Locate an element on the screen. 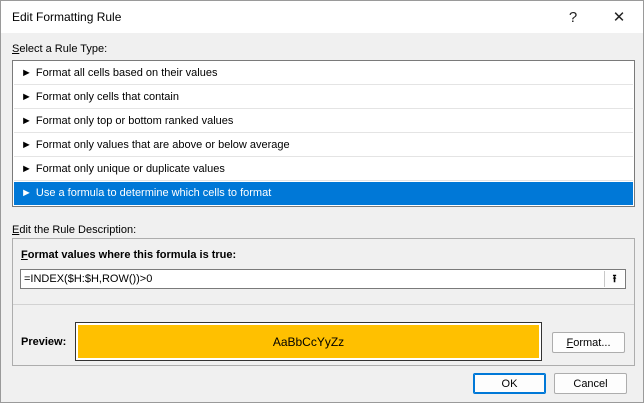 This screenshot has height=403, width=644. rule-type-item-label: Format all cells based on their values is located at coordinates (126, 73).